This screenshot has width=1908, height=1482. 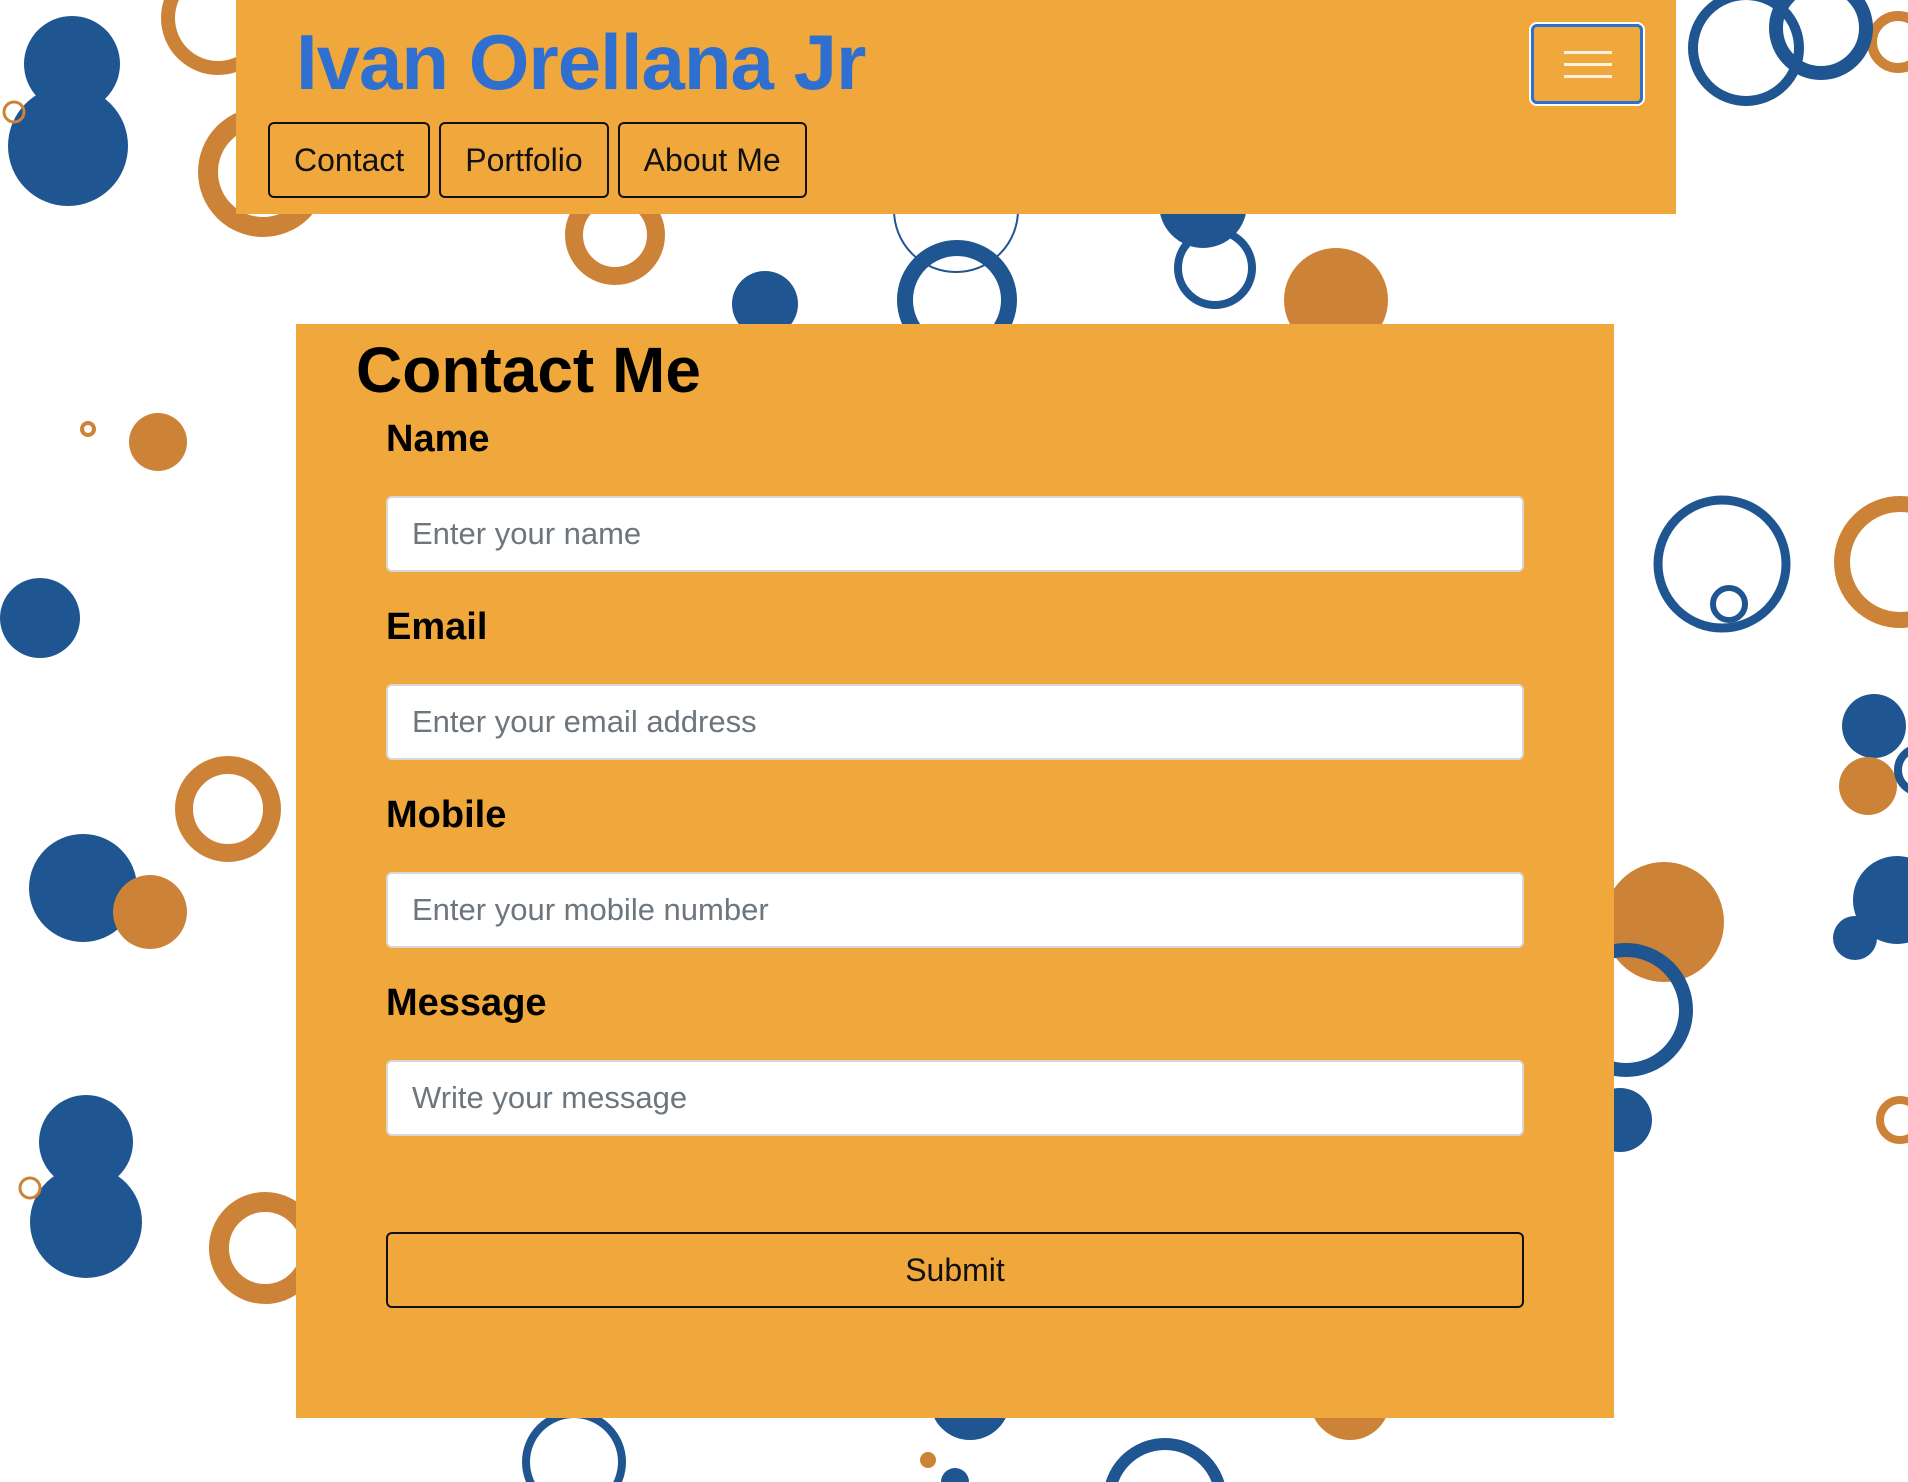 I want to click on mobile-label: Mobile, so click(x=446, y=815).